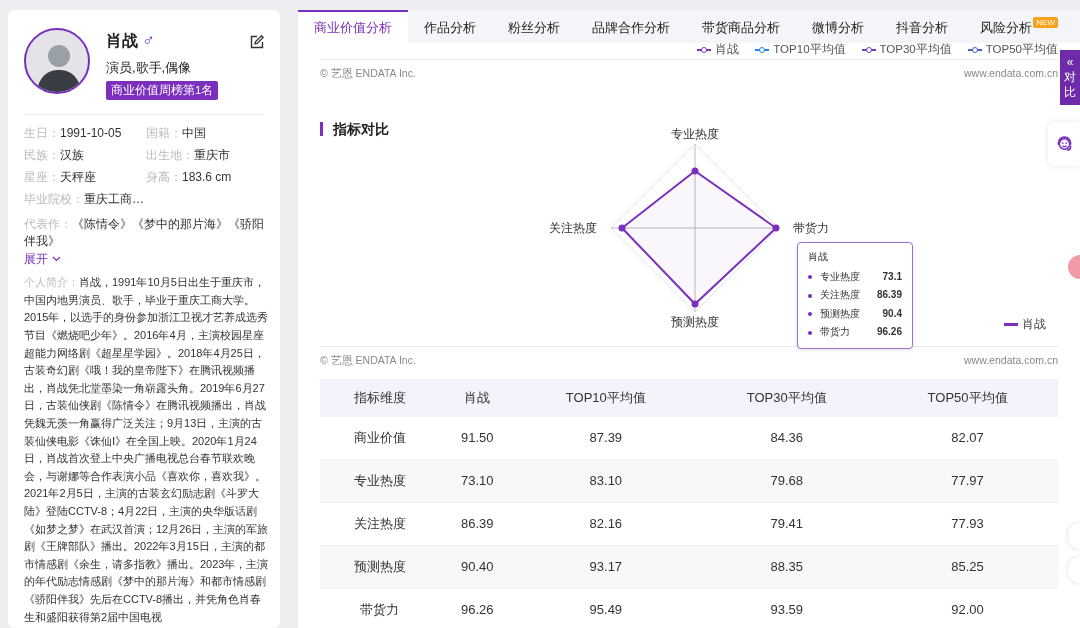 This screenshot has height=628, width=1080. I want to click on table-cell: 预测热度, so click(380, 567).